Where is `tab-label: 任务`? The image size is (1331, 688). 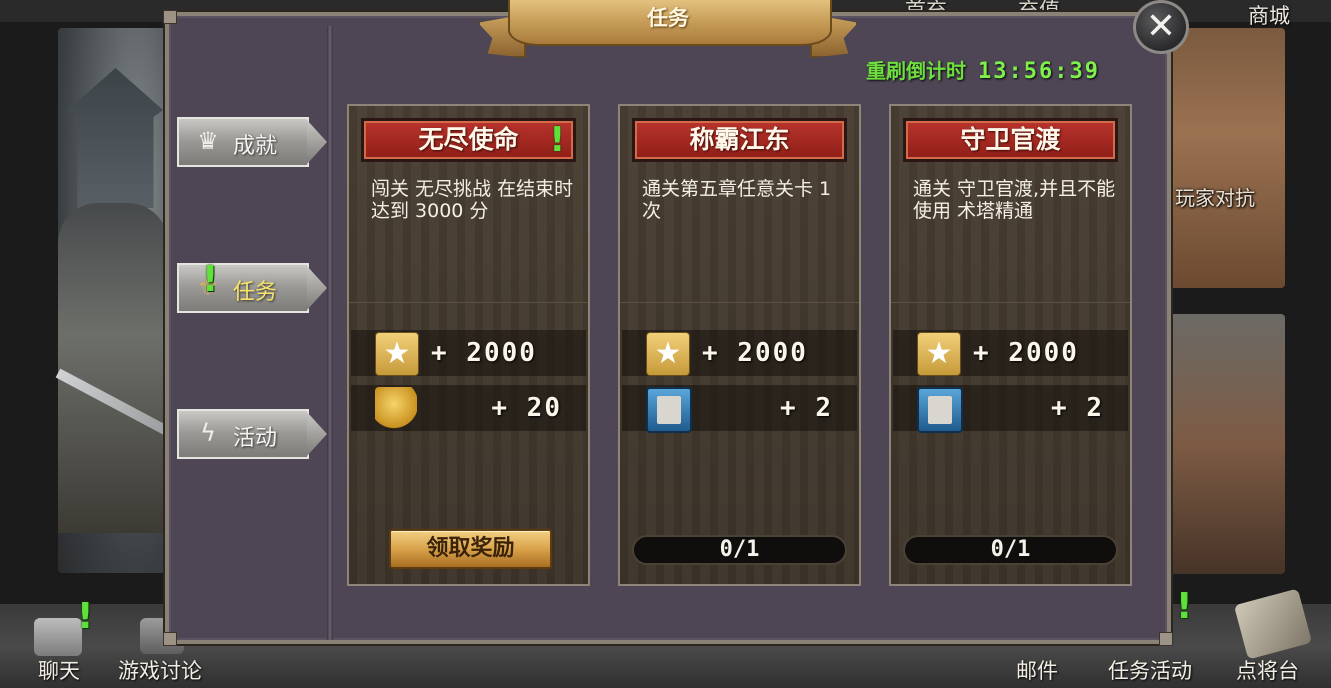 tab-label: 任务 is located at coordinates (255, 292).